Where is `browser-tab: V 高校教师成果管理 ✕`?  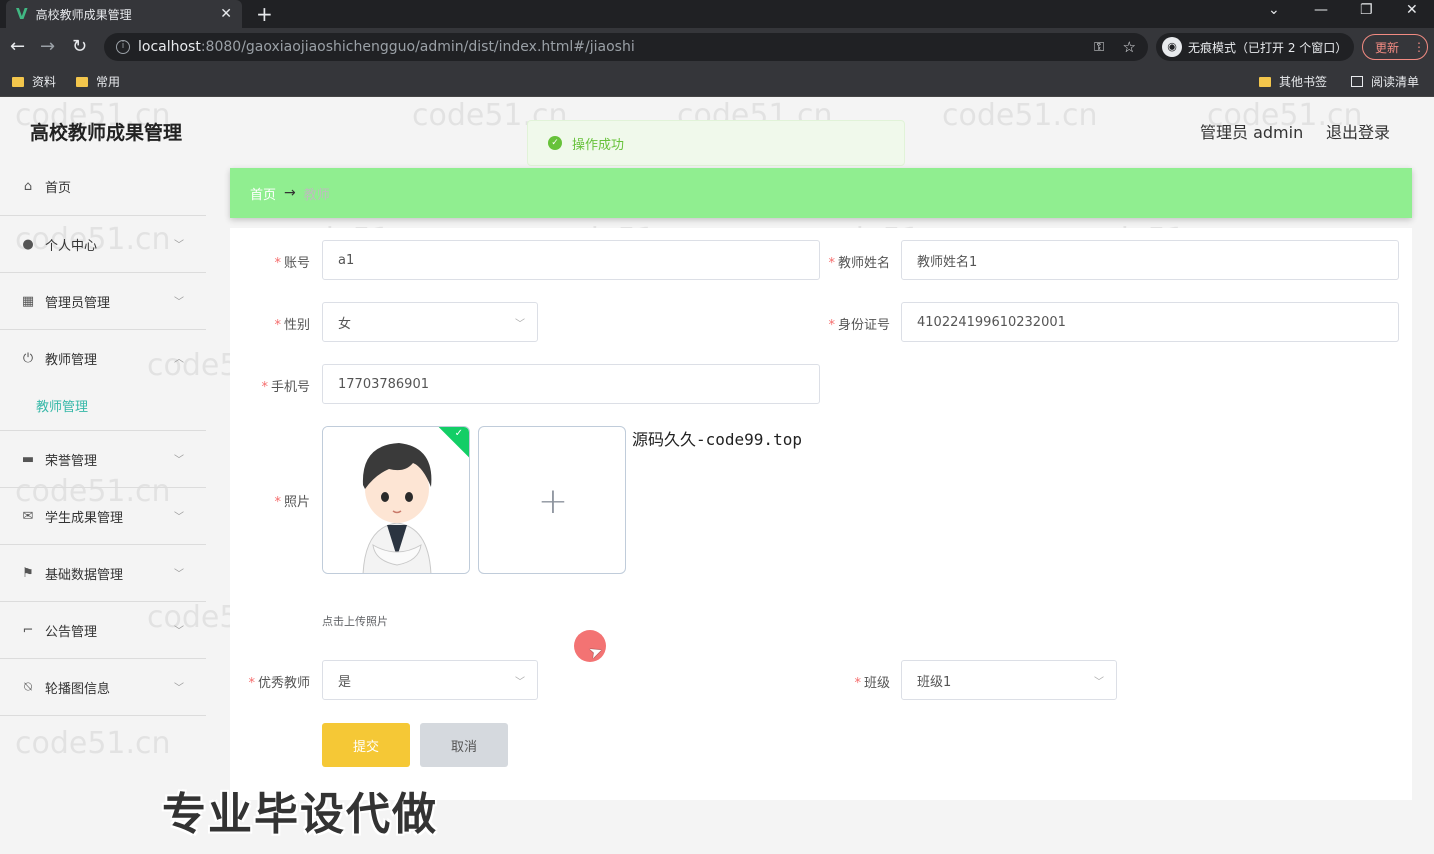
browser-tab: V 高校教师成果管理 ✕ is located at coordinates (124, 14).